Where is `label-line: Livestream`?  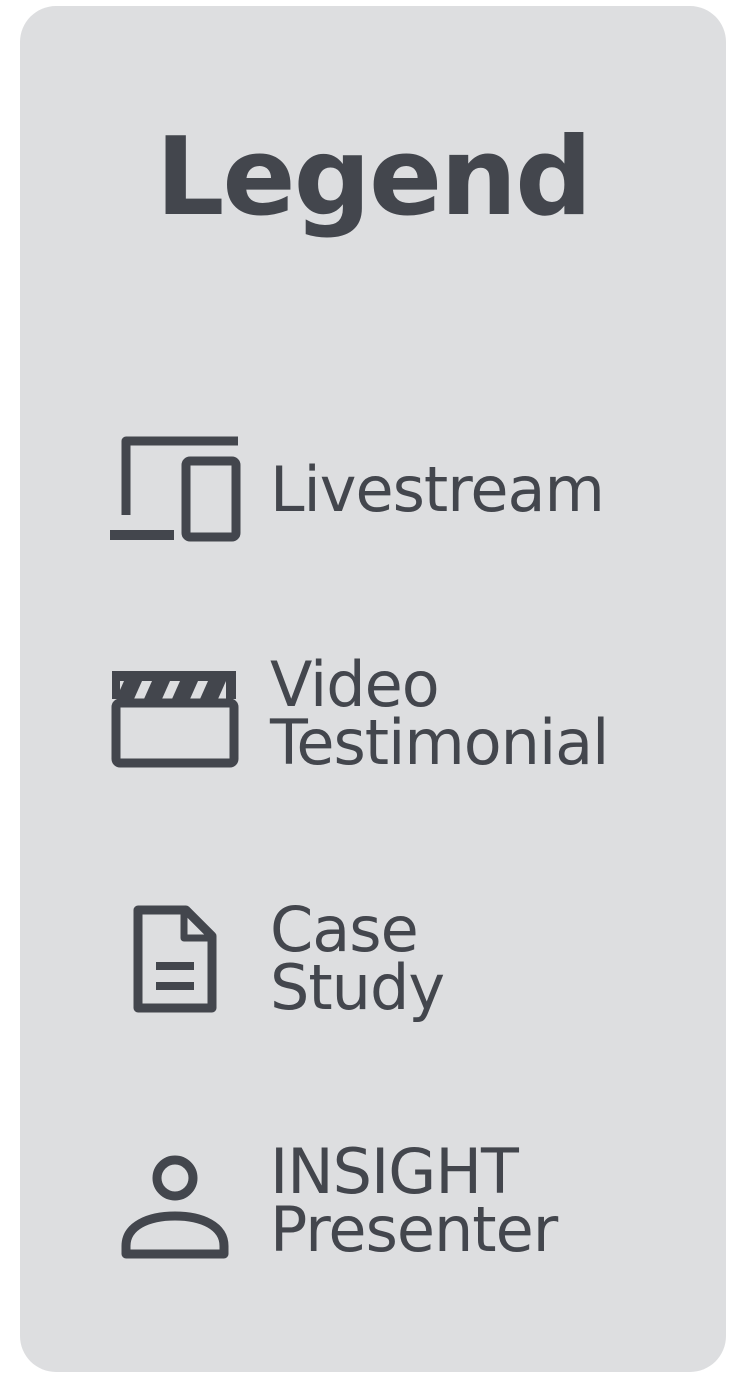
label-line: Livestream is located at coordinates (437, 489).